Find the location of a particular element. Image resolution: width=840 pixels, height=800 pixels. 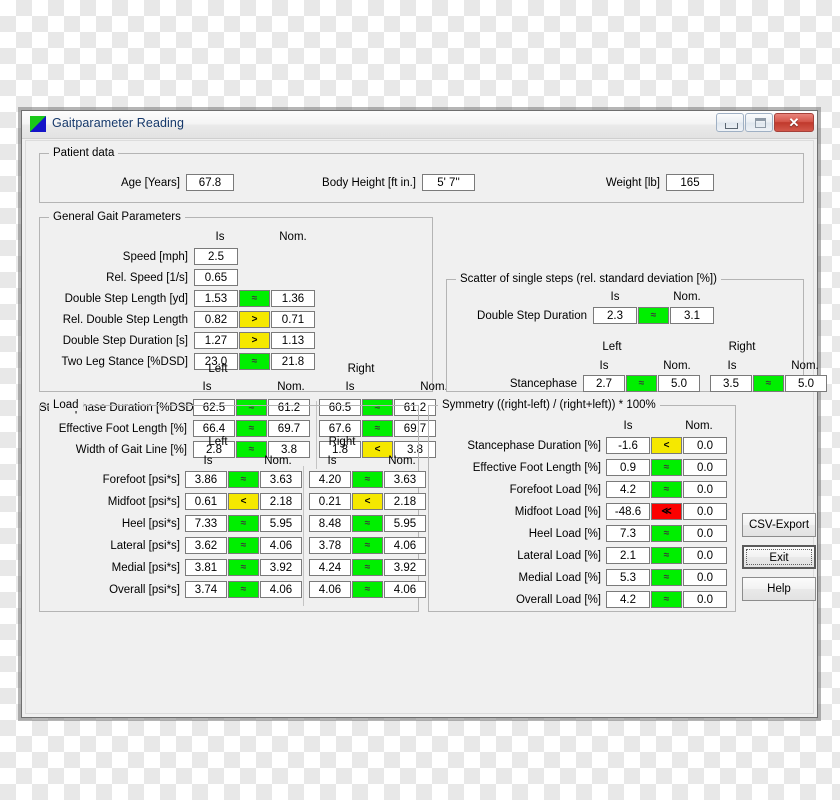

scatter-col-nom: Nom. is located at coordinates (687, 297).